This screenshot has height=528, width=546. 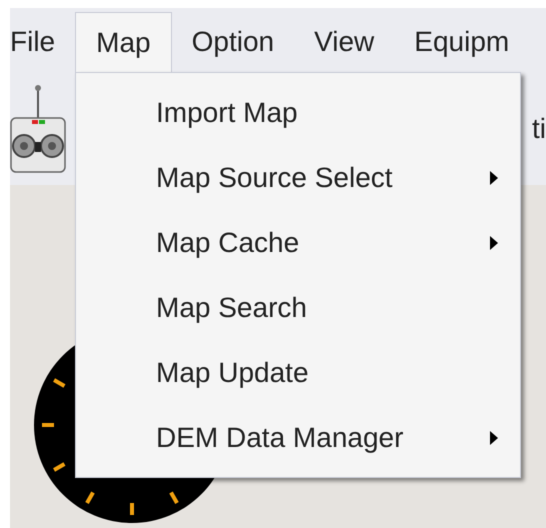 I want to click on menu-item: File, so click(x=43, y=42).